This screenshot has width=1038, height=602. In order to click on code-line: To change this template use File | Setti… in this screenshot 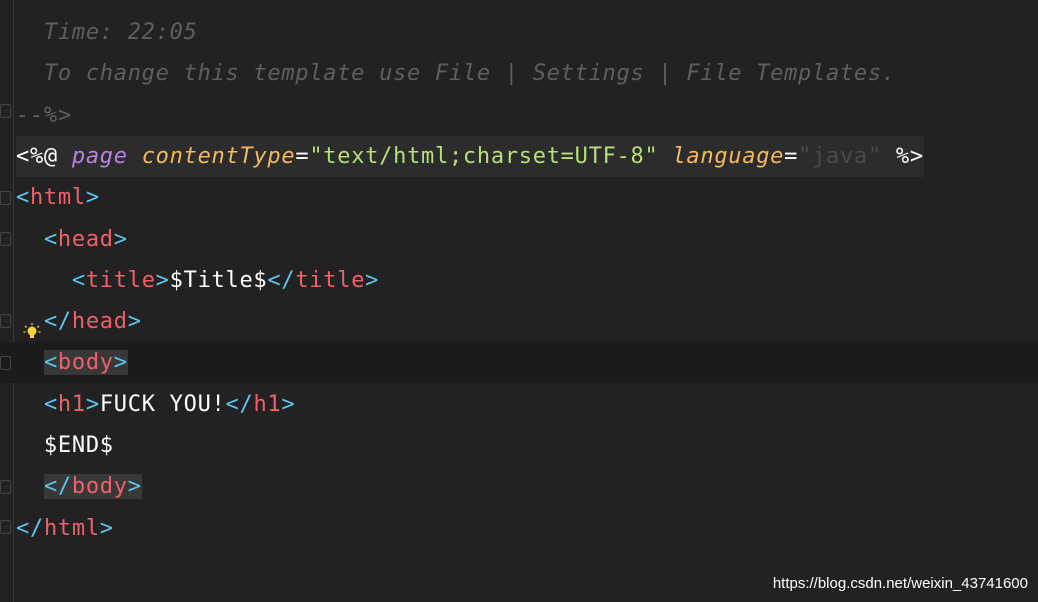, I will do `click(519, 73)`.